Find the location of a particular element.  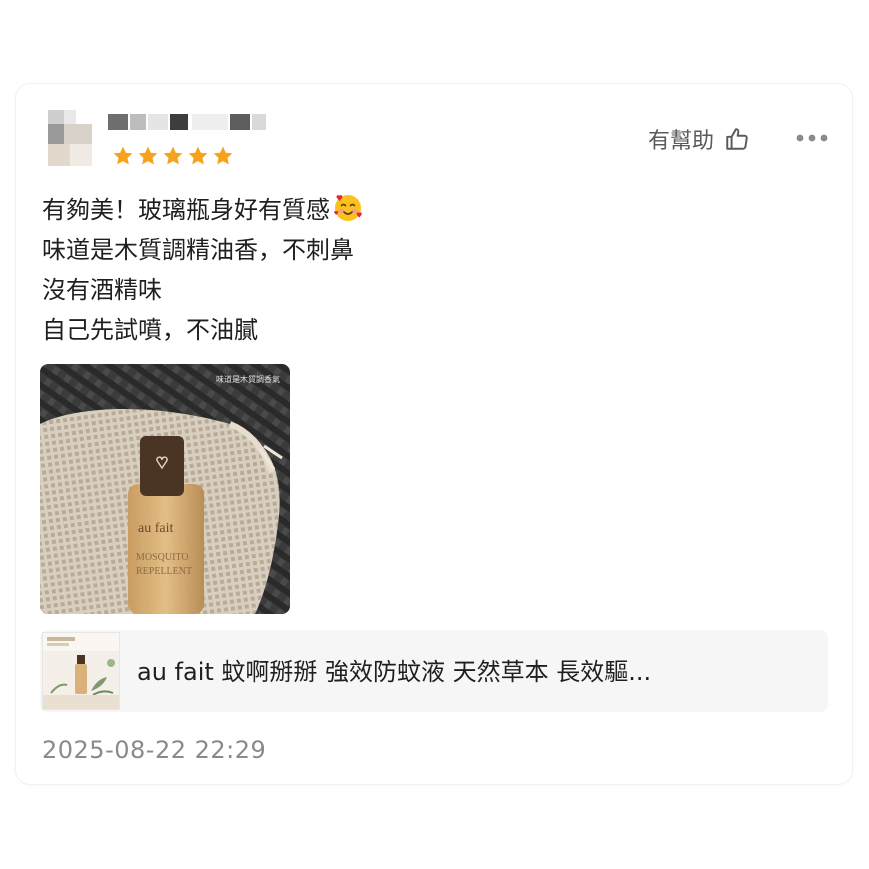

more-dots-icon is located at coordinates (812, 138).